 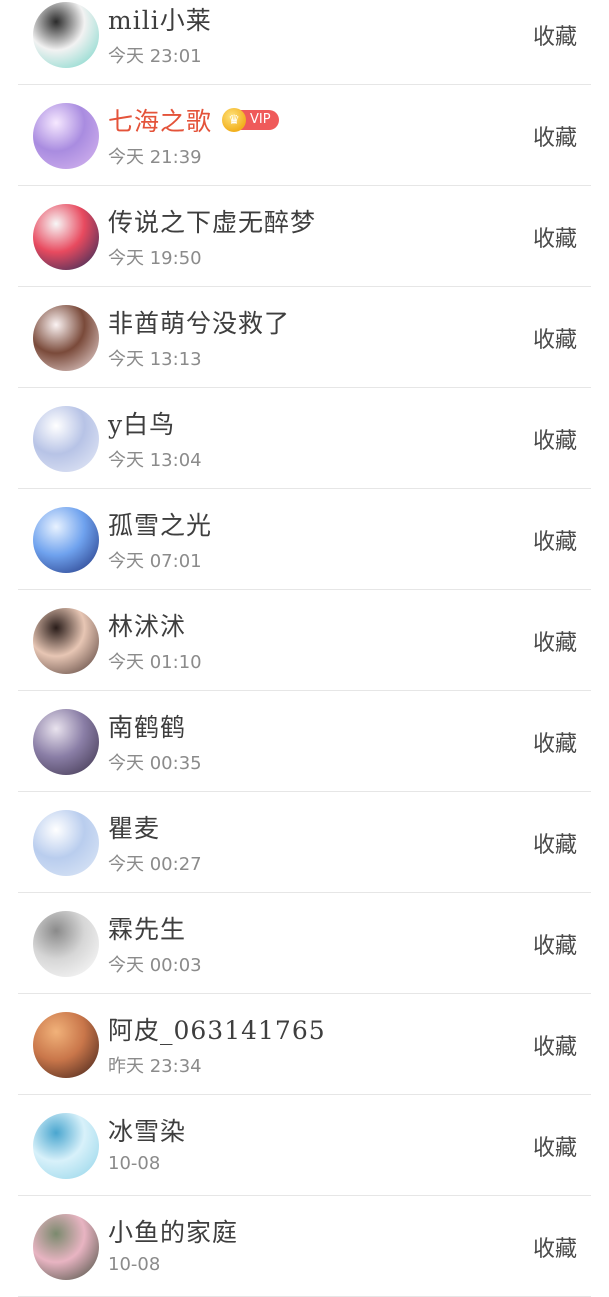 I want to click on timestamp: 今天 00:27, so click(x=155, y=864).